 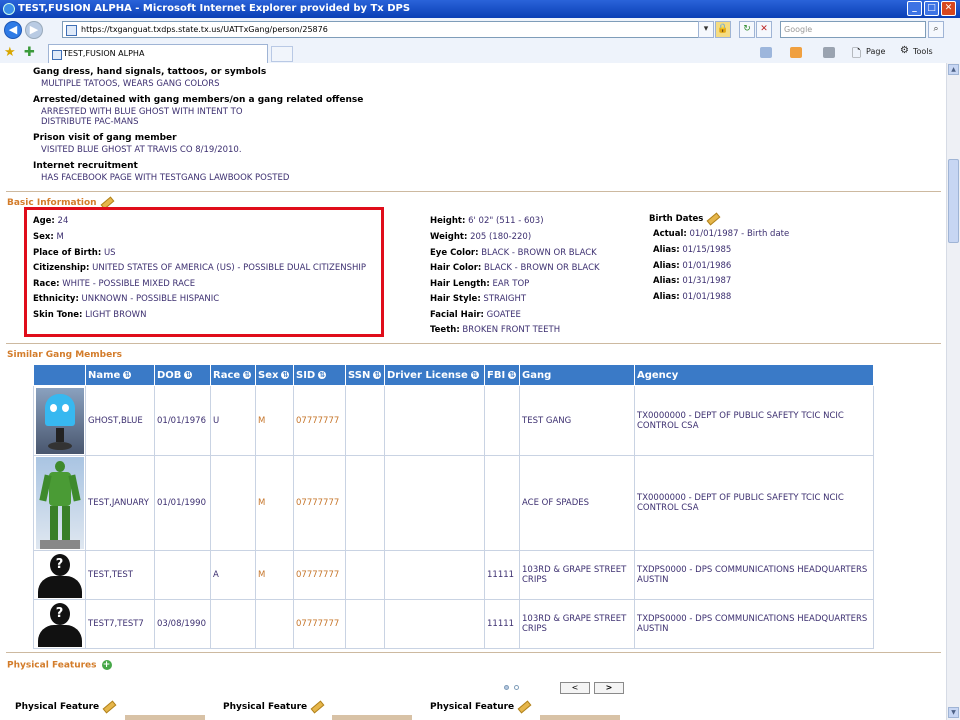 I want to click on tab-current: TEST,FUSION ALPHA, so click(x=158, y=53).